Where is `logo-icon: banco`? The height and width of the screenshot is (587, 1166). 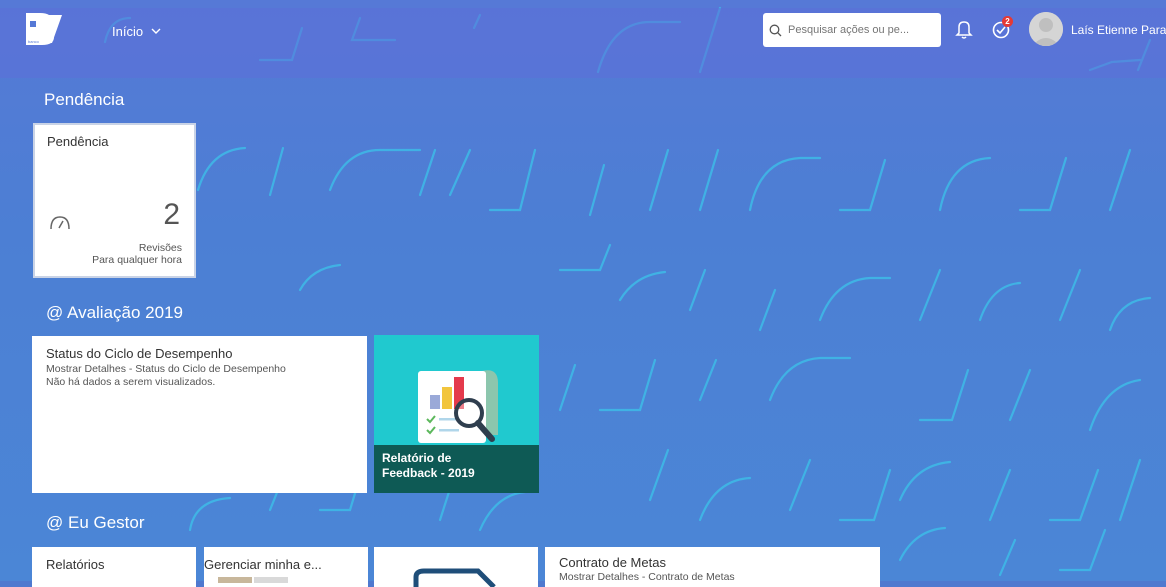 logo-icon: banco is located at coordinates (44, 29).